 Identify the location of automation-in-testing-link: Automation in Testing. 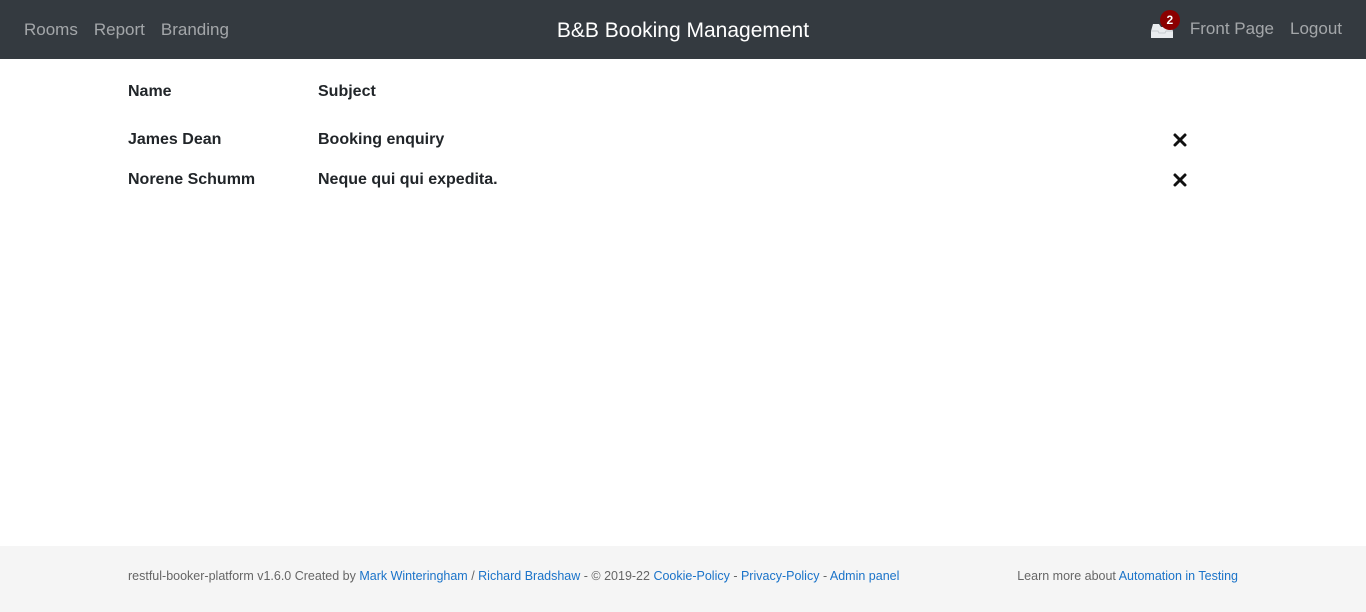
(1178, 576).